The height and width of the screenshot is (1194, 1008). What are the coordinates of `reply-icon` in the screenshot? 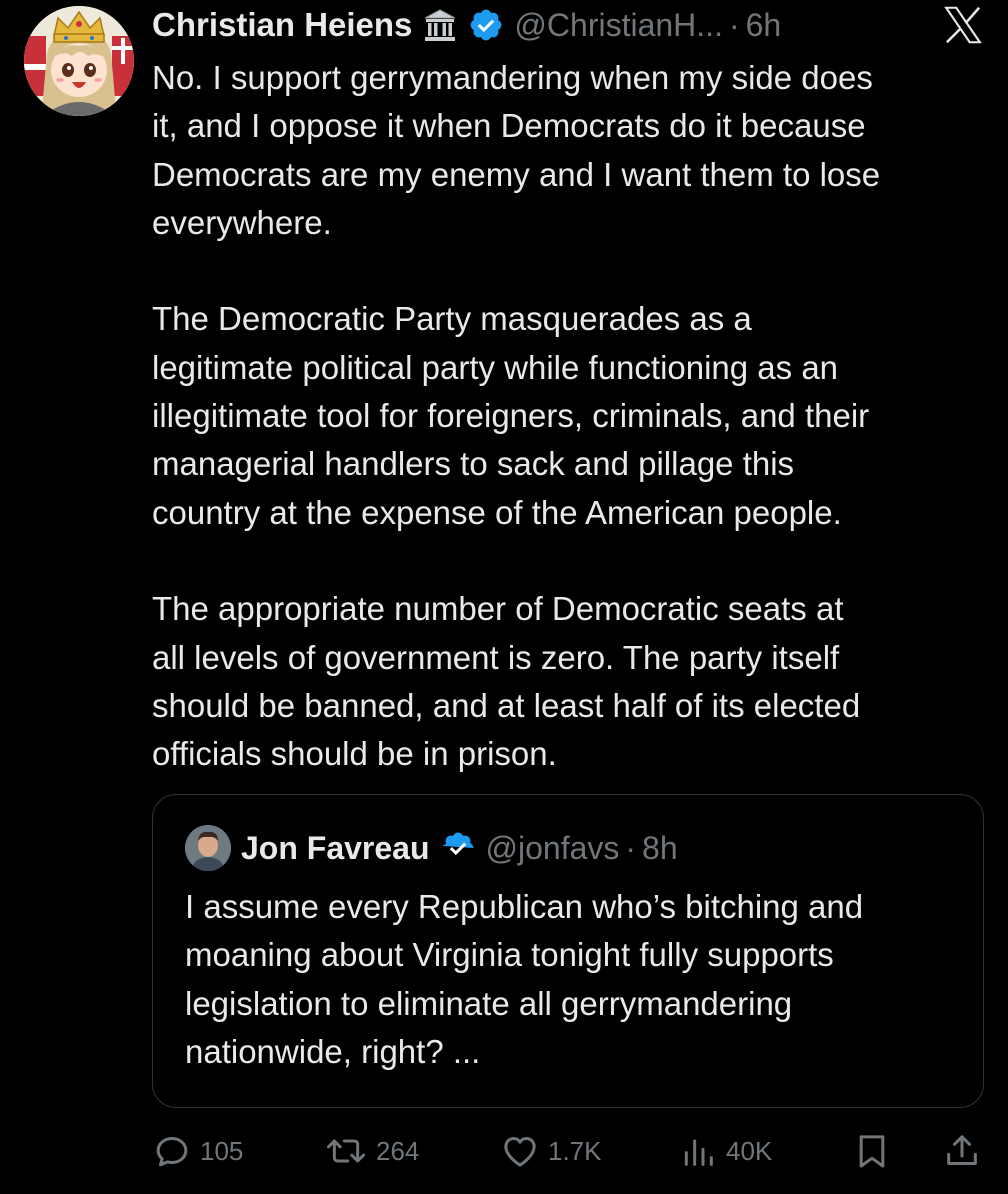 It's located at (172, 1151).